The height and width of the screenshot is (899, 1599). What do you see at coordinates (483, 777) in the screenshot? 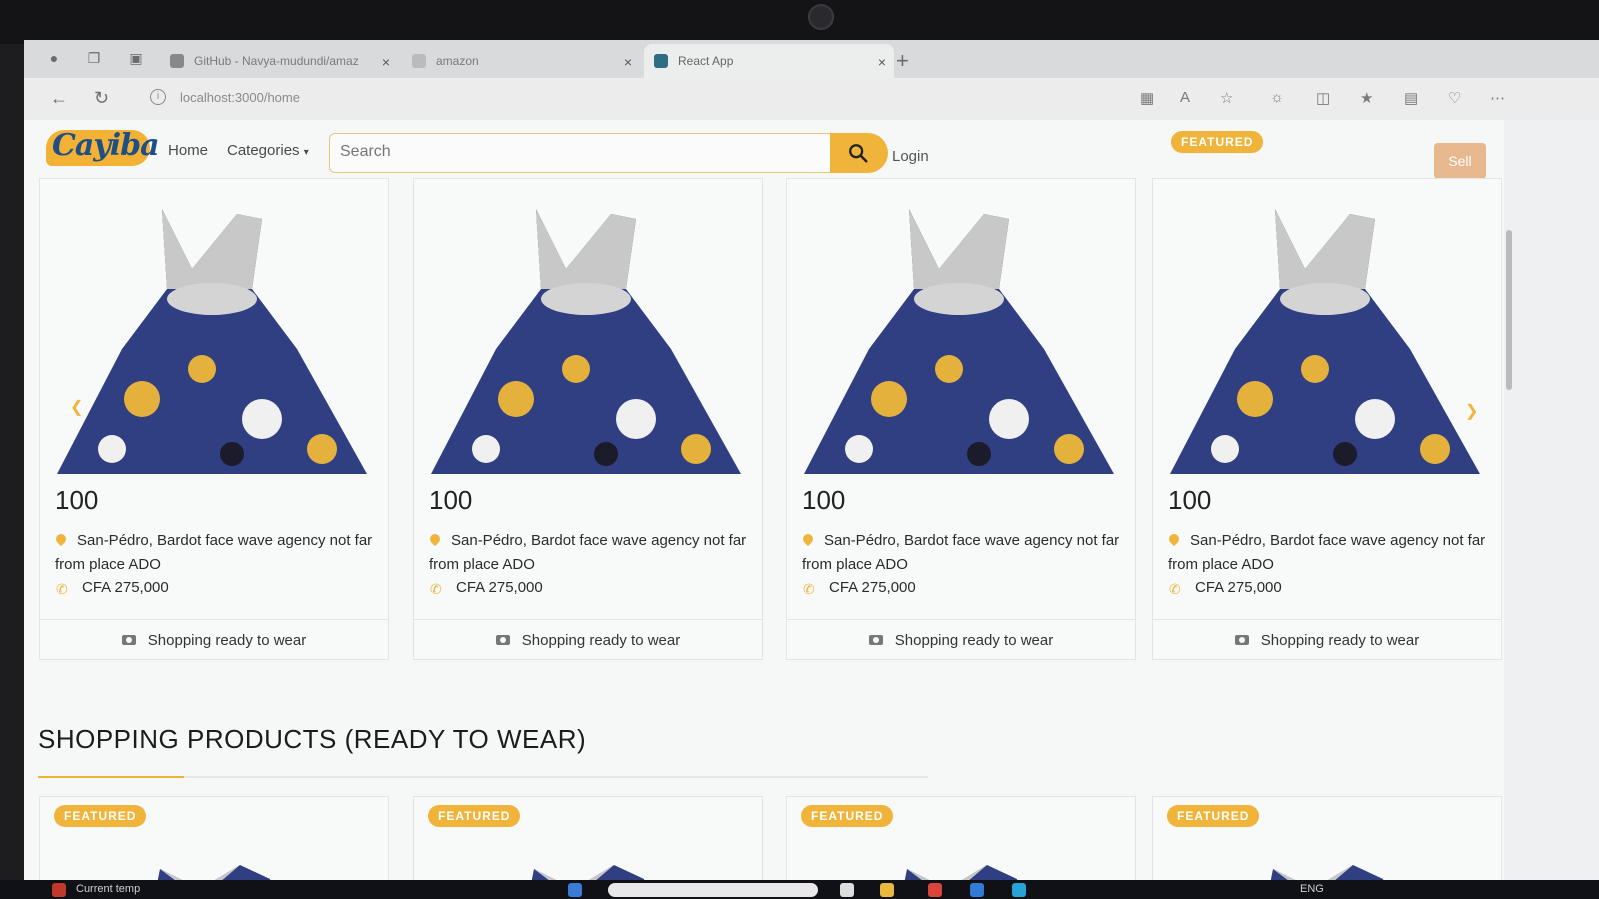
I see `section-divider` at bounding box center [483, 777].